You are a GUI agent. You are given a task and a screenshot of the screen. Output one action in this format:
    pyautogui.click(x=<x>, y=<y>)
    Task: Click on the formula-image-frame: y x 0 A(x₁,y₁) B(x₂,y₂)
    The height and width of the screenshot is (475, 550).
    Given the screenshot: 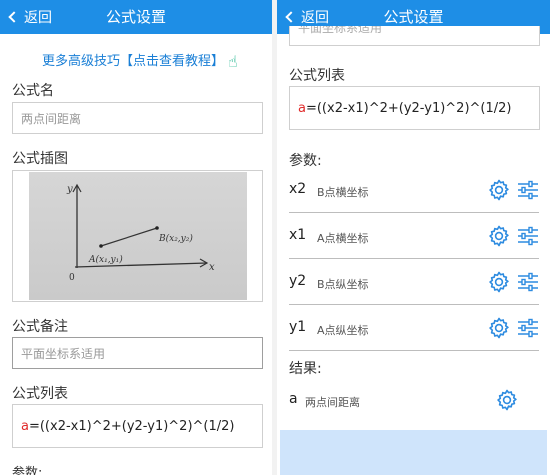 What is the action you would take?
    pyautogui.click(x=137, y=236)
    